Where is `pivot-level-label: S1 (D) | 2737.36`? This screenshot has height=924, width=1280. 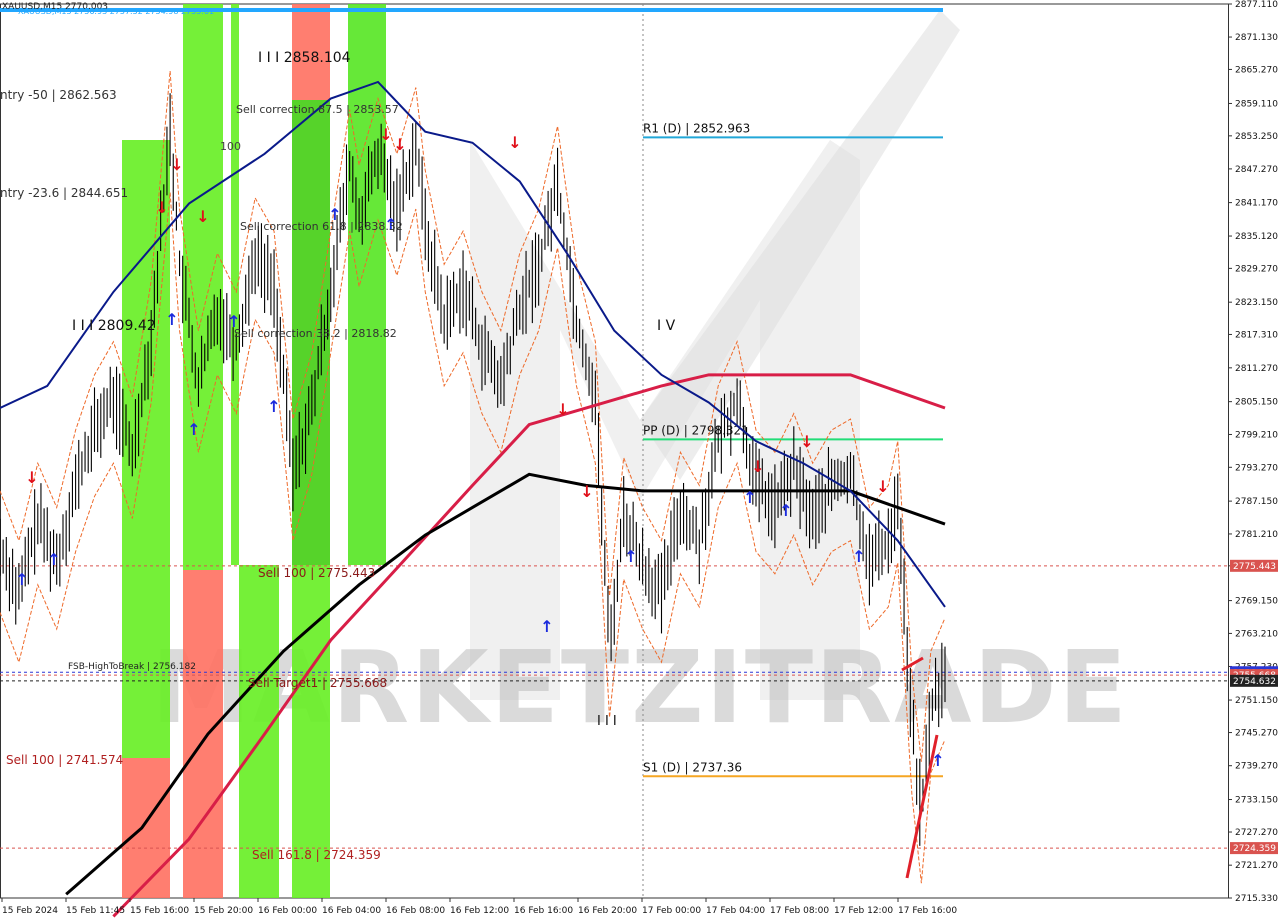
pivot-level-label: S1 (D) | 2737.36 is located at coordinates (692, 767).